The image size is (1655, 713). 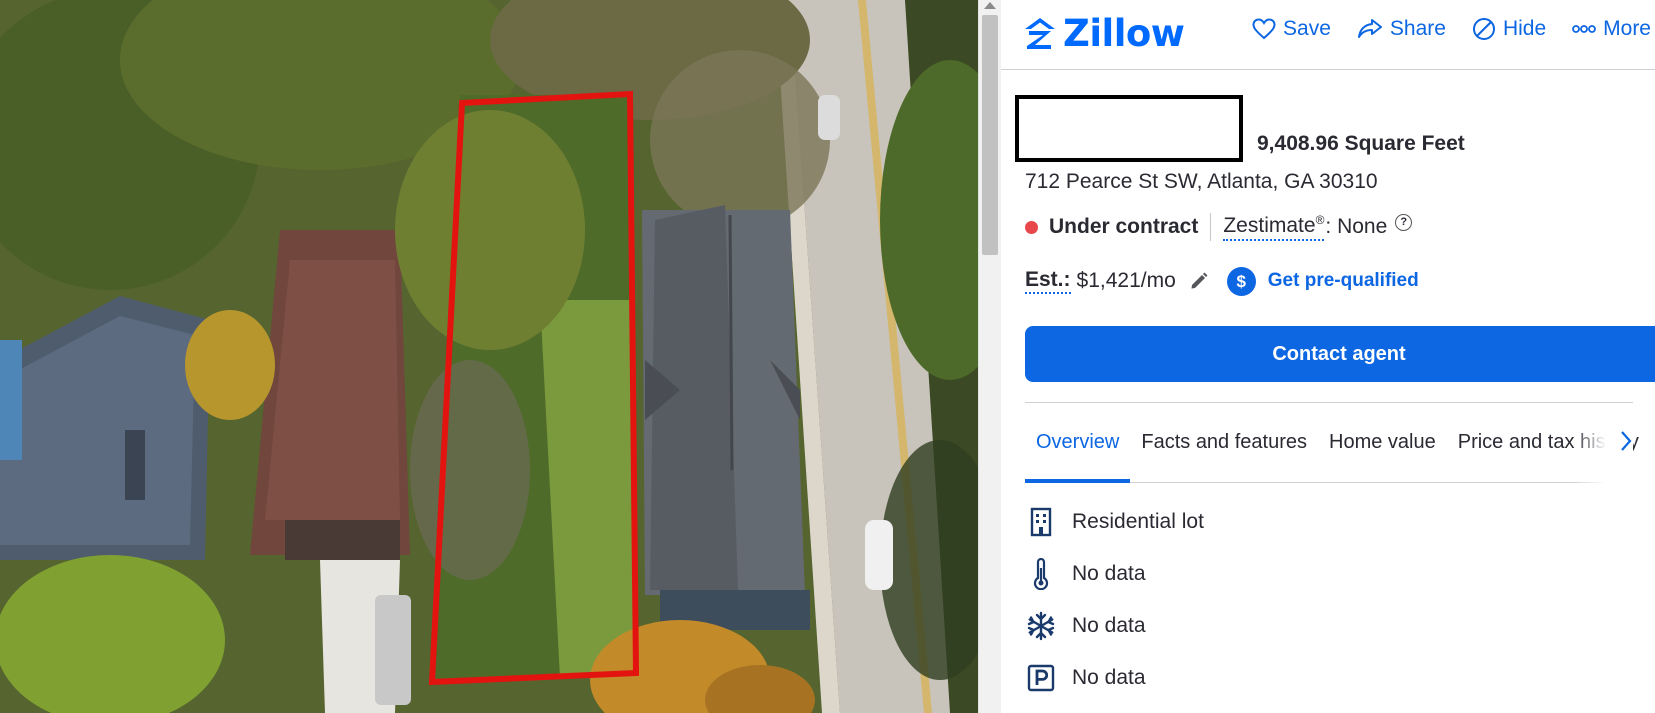 I want to click on top-bar: Zillow Save Share Hide More, so click(x=1328, y=35).